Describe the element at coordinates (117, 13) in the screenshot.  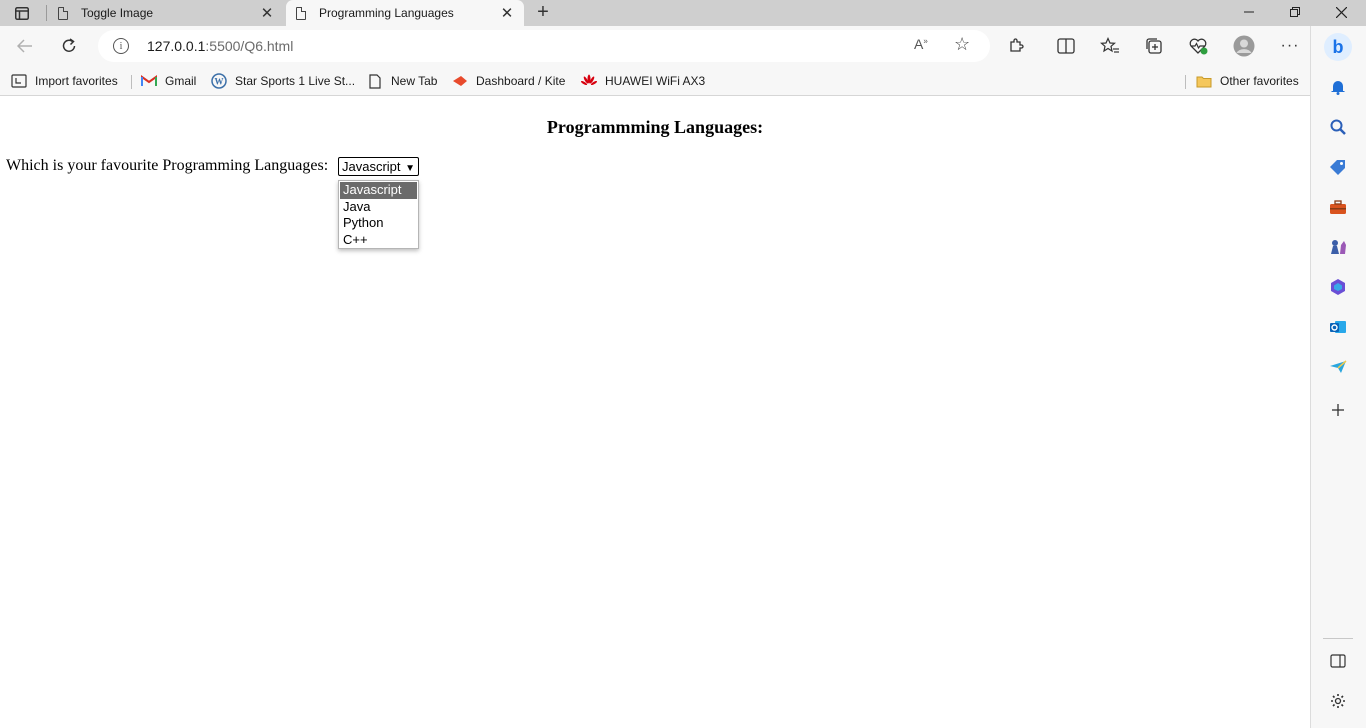
I see `tab-title: Toggle Image` at that location.